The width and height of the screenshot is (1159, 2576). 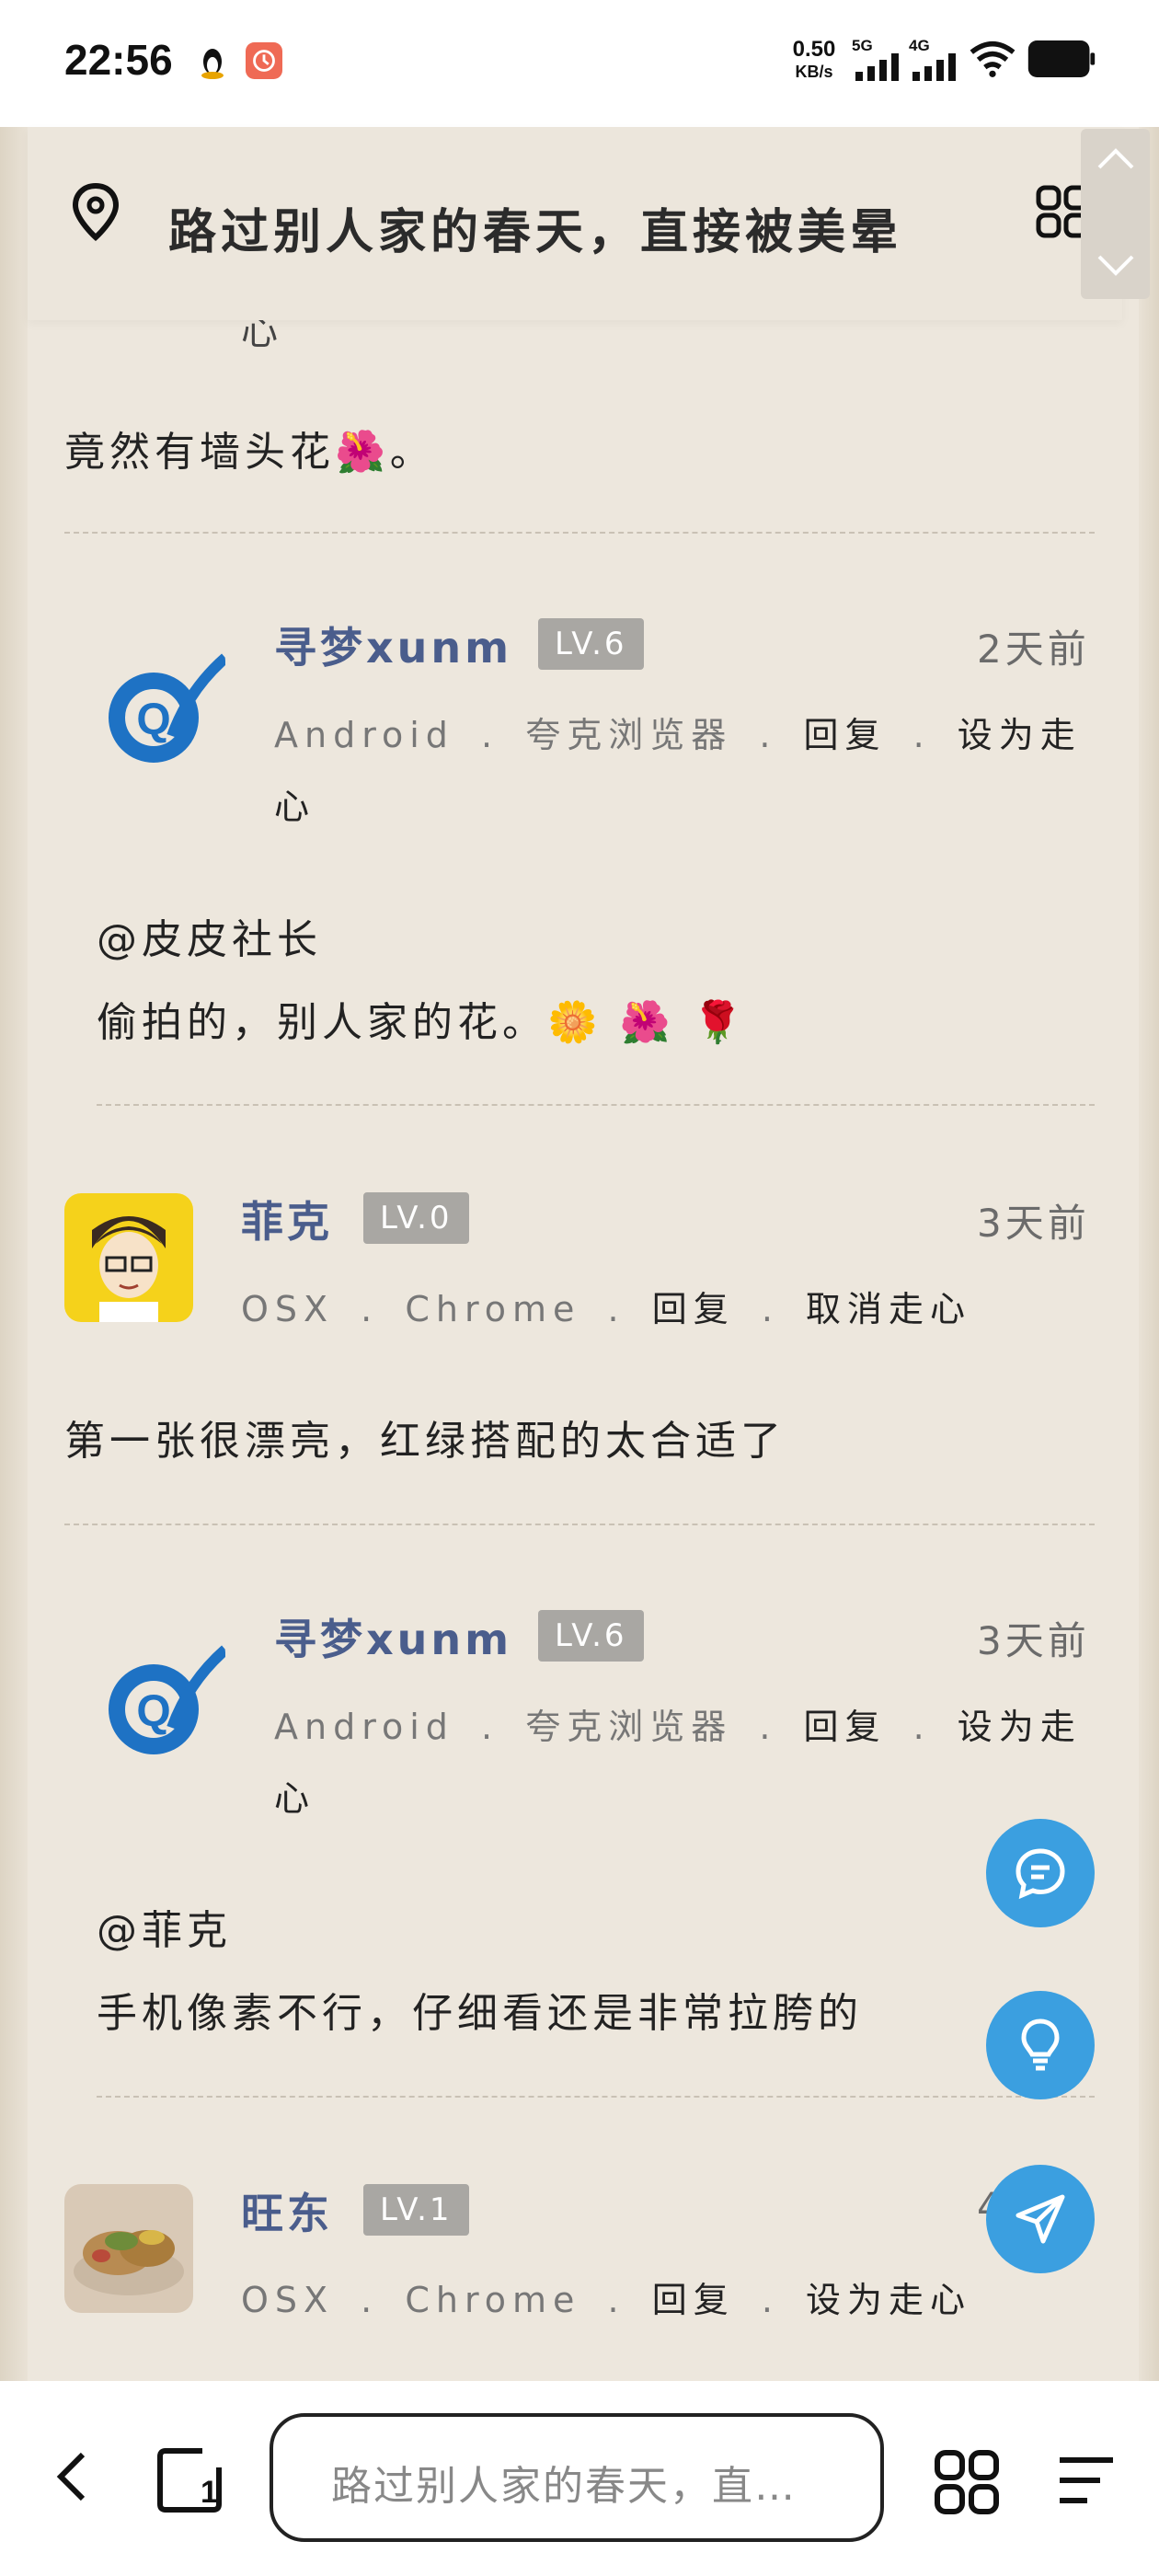 What do you see at coordinates (934, 67) in the screenshot?
I see `signal-4g-bars-icon` at bounding box center [934, 67].